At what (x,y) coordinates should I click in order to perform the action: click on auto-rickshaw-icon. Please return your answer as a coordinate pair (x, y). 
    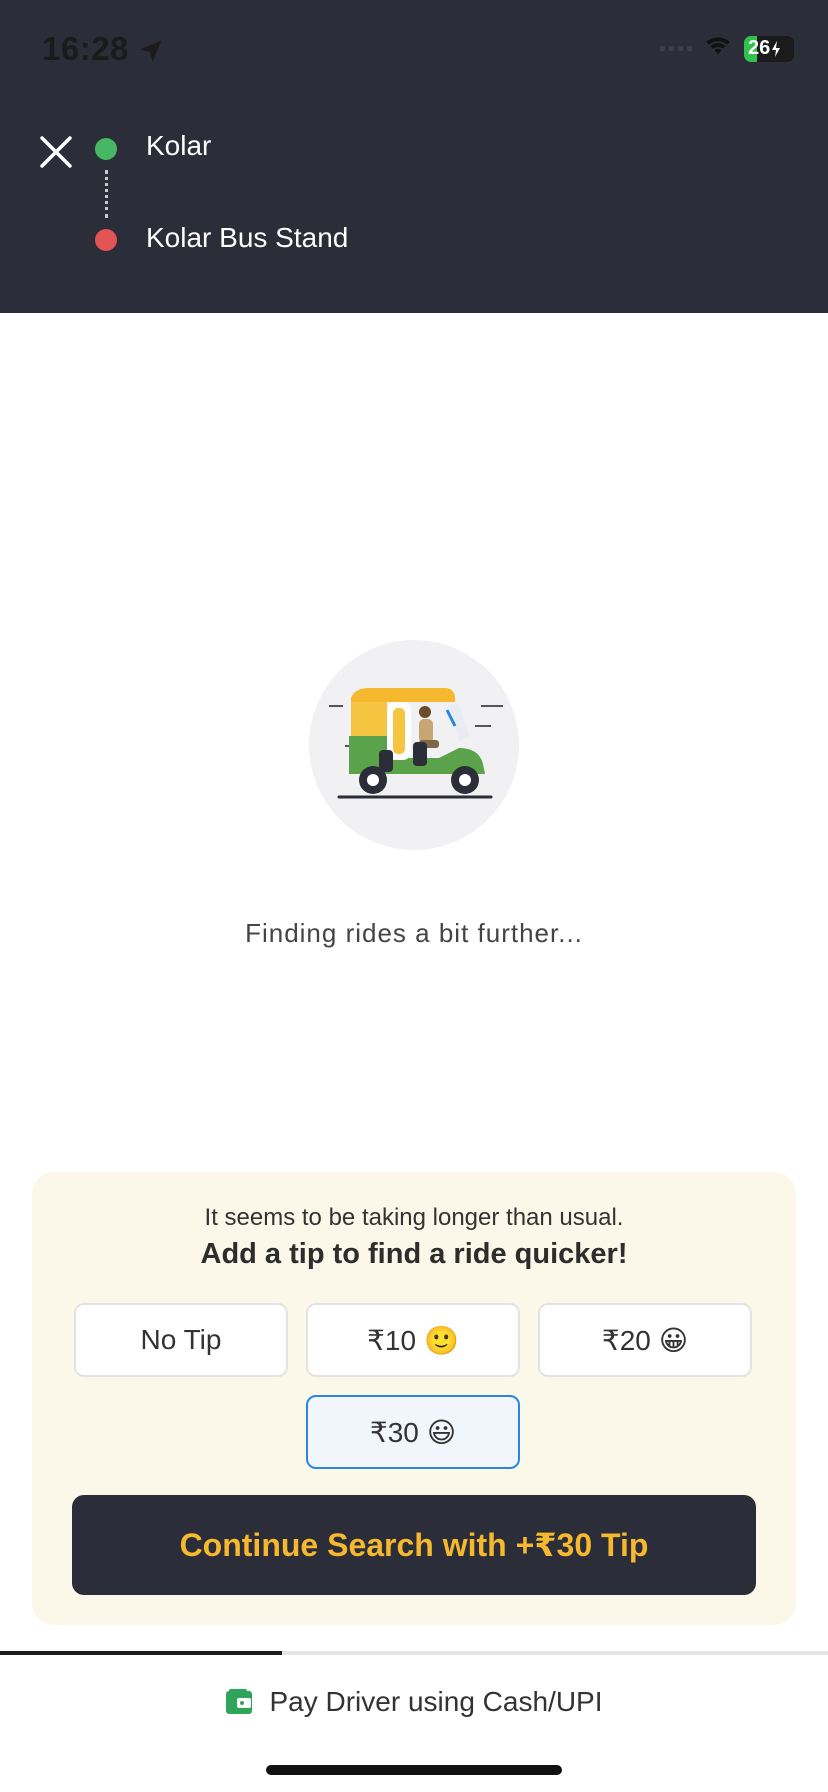
    Looking at the image, I should click on (416, 743).